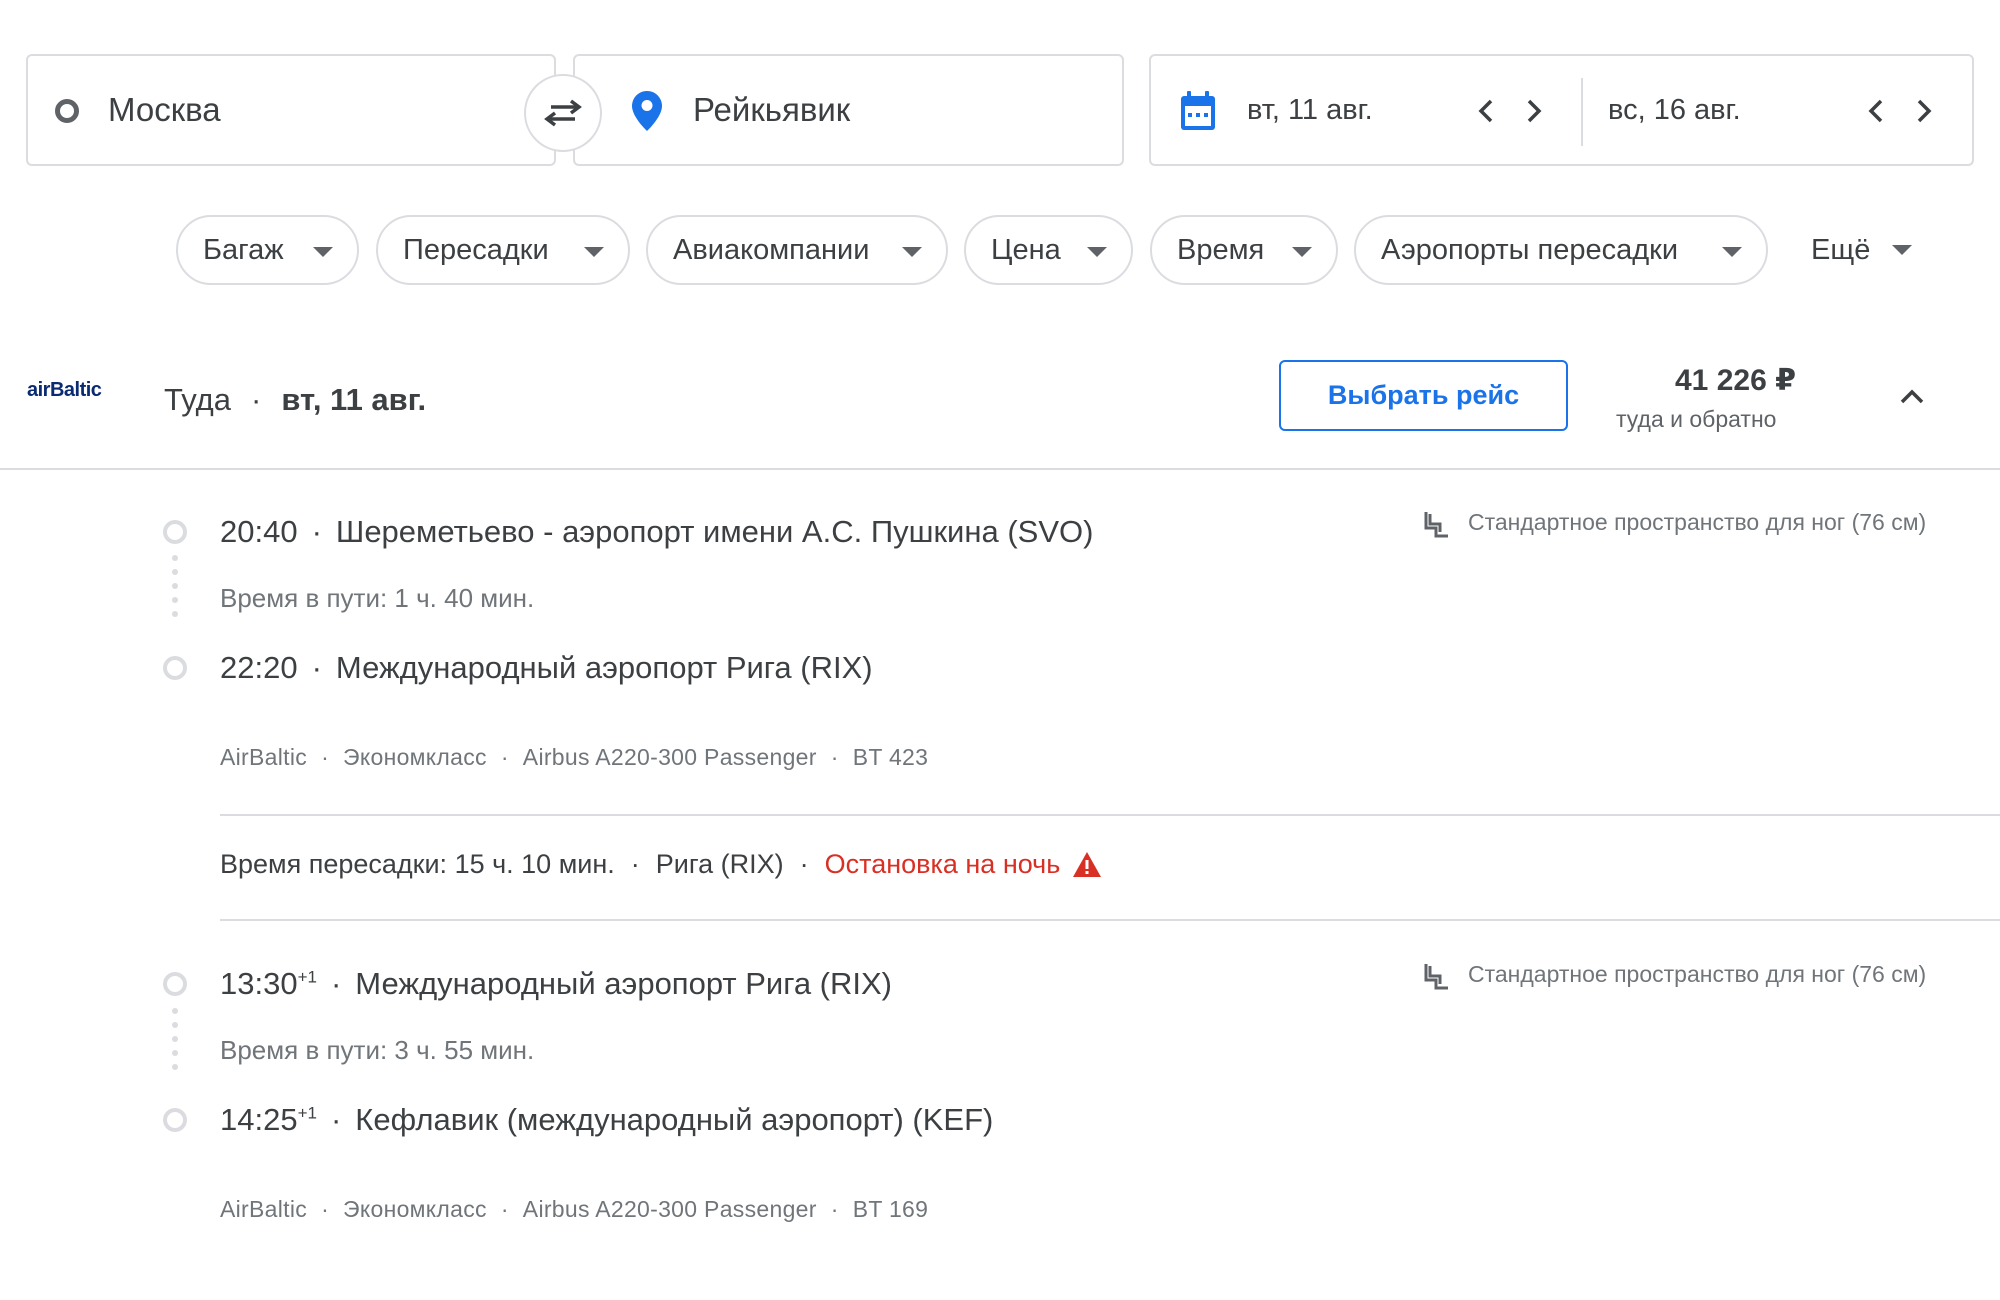 Image resolution: width=2000 pixels, height=1300 pixels. I want to click on header-divider, so click(1000, 469).